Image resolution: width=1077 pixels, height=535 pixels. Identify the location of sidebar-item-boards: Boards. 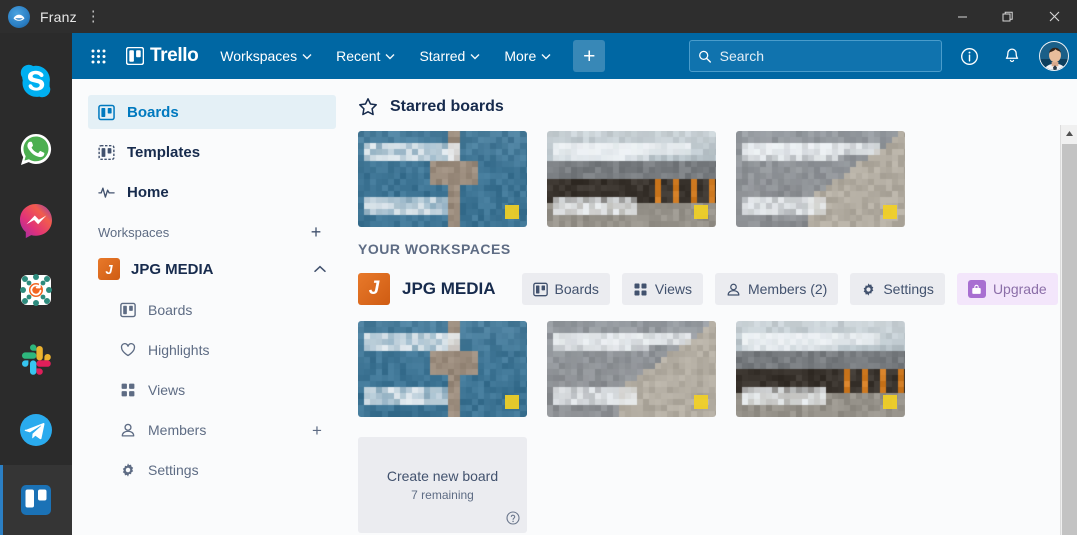
(212, 112).